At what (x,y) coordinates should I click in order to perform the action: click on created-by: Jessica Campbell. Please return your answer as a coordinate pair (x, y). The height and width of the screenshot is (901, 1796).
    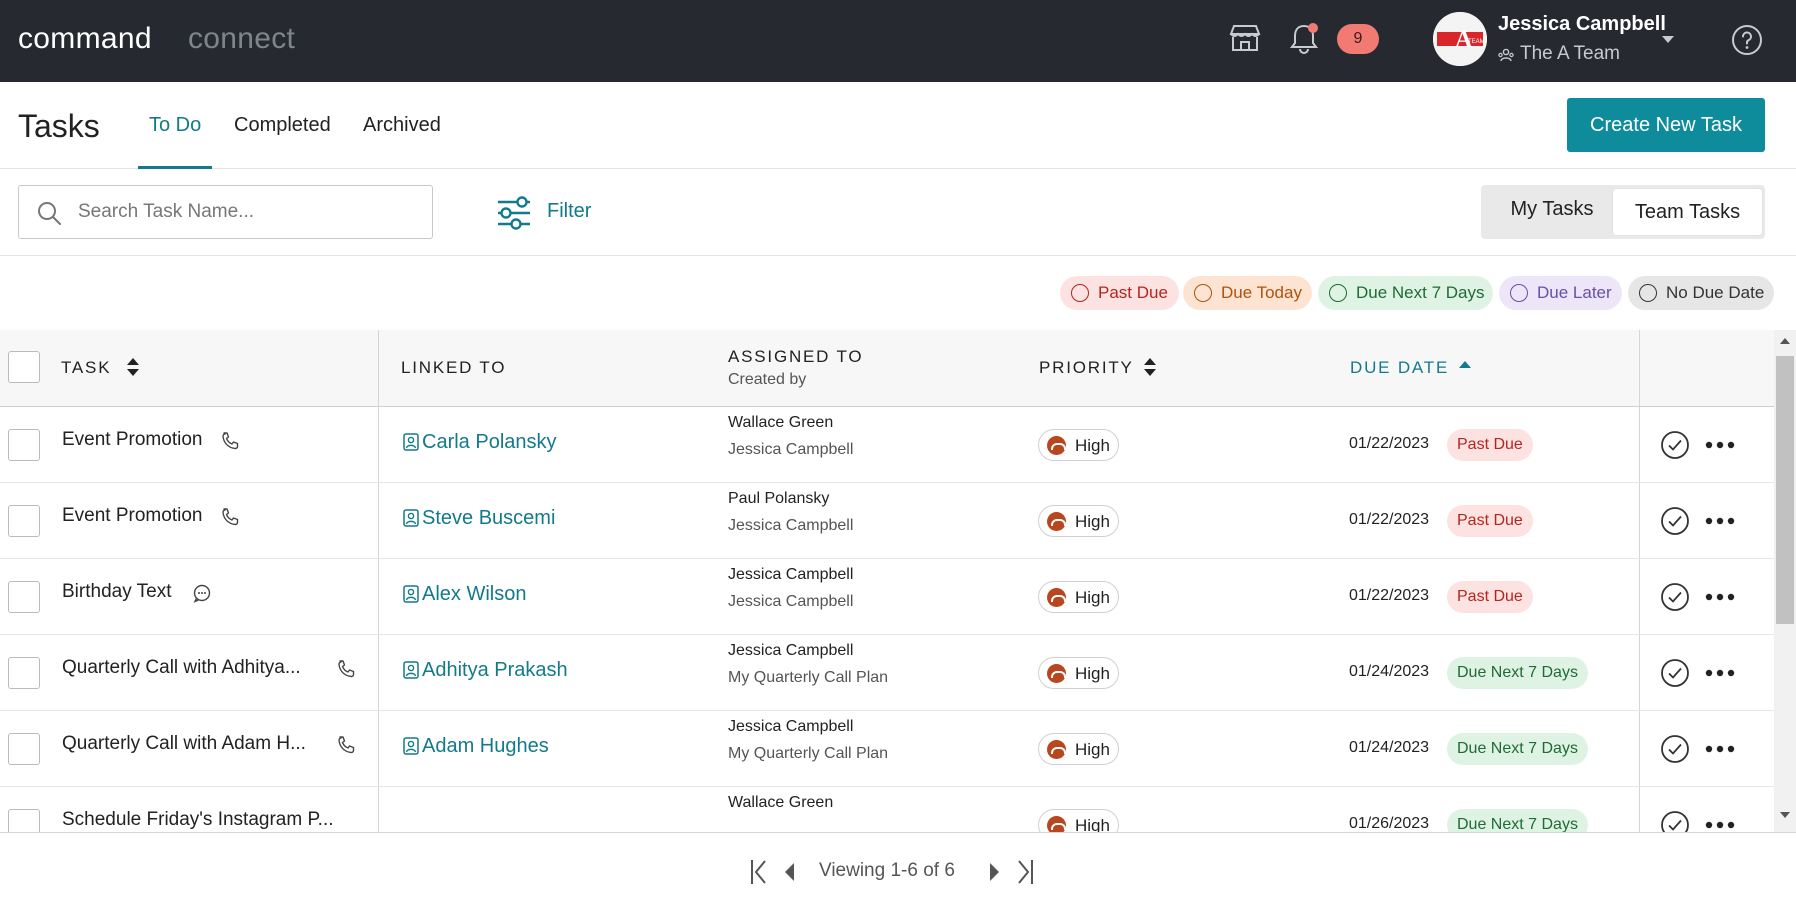
    Looking at the image, I should click on (791, 449).